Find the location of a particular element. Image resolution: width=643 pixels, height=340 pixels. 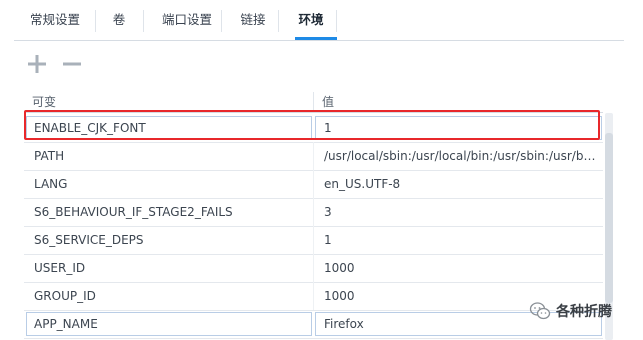

tab-port-settings: 端口设置 is located at coordinates (187, 20).